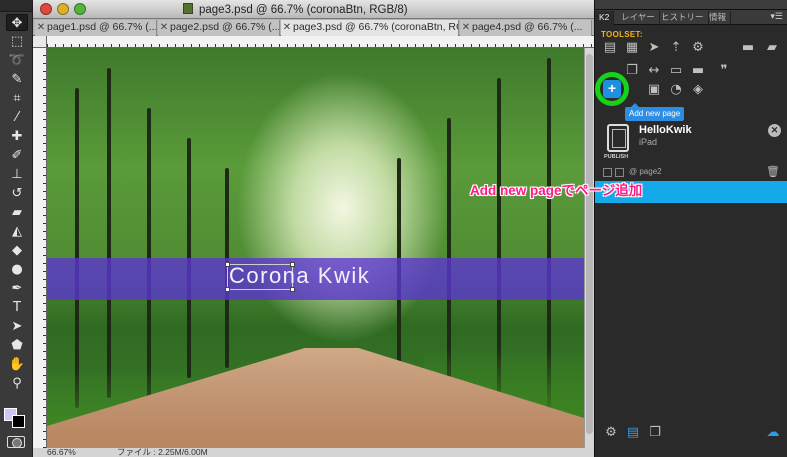  I want to click on tools-palette: ✥ ⬚ ➰ ✎ ⌗ ⁄ ✚ ✐ ⊥ ↺ ▰ ◭ ◆ ● ✒ T ➤ ⬟ ✋ ⚲, so click(16, 228).